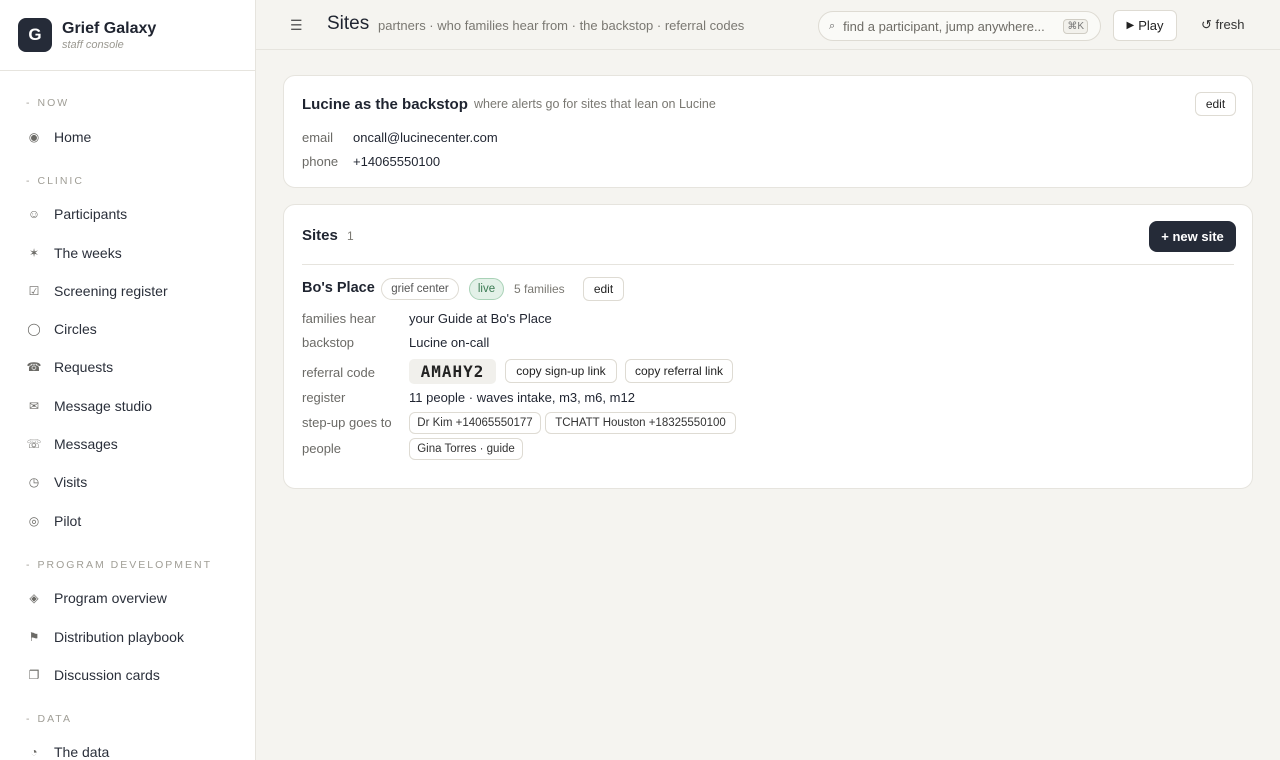  I want to click on sidebar-item-pilot: ◎ Pilot, so click(53, 521).